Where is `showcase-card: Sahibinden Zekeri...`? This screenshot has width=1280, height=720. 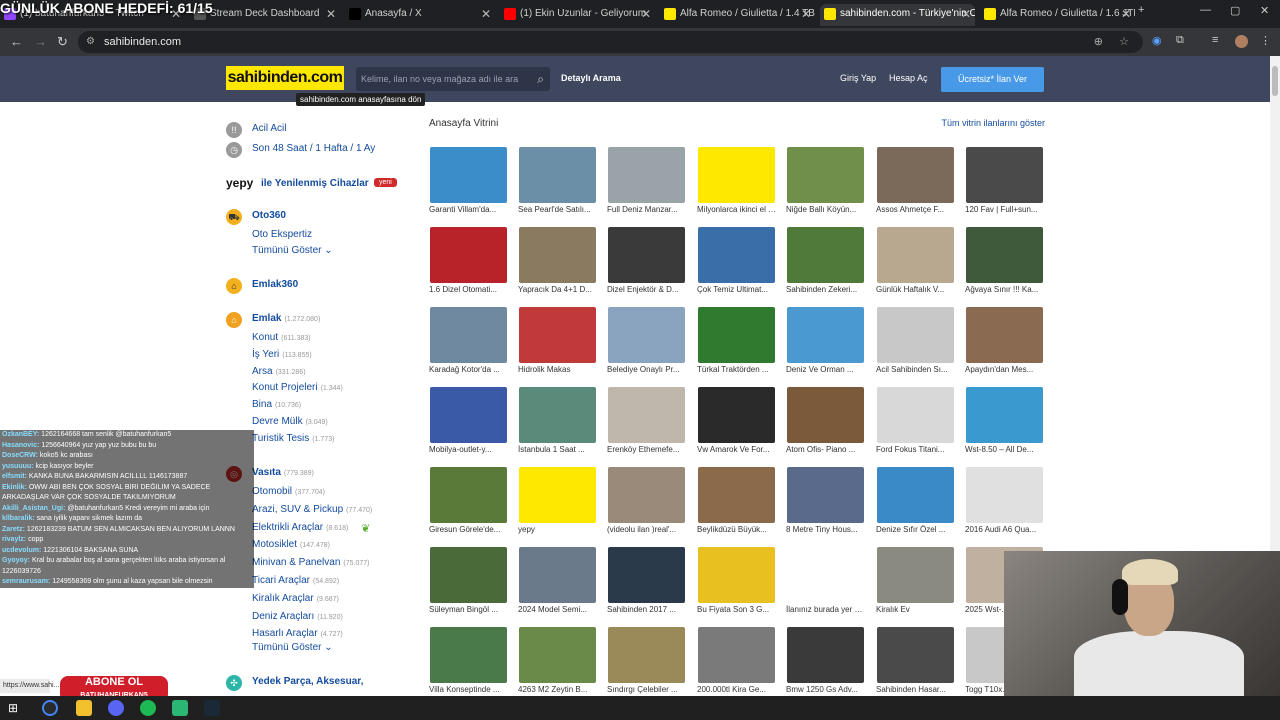
showcase-card: Sahibinden Zekeri... is located at coordinates (826, 264).